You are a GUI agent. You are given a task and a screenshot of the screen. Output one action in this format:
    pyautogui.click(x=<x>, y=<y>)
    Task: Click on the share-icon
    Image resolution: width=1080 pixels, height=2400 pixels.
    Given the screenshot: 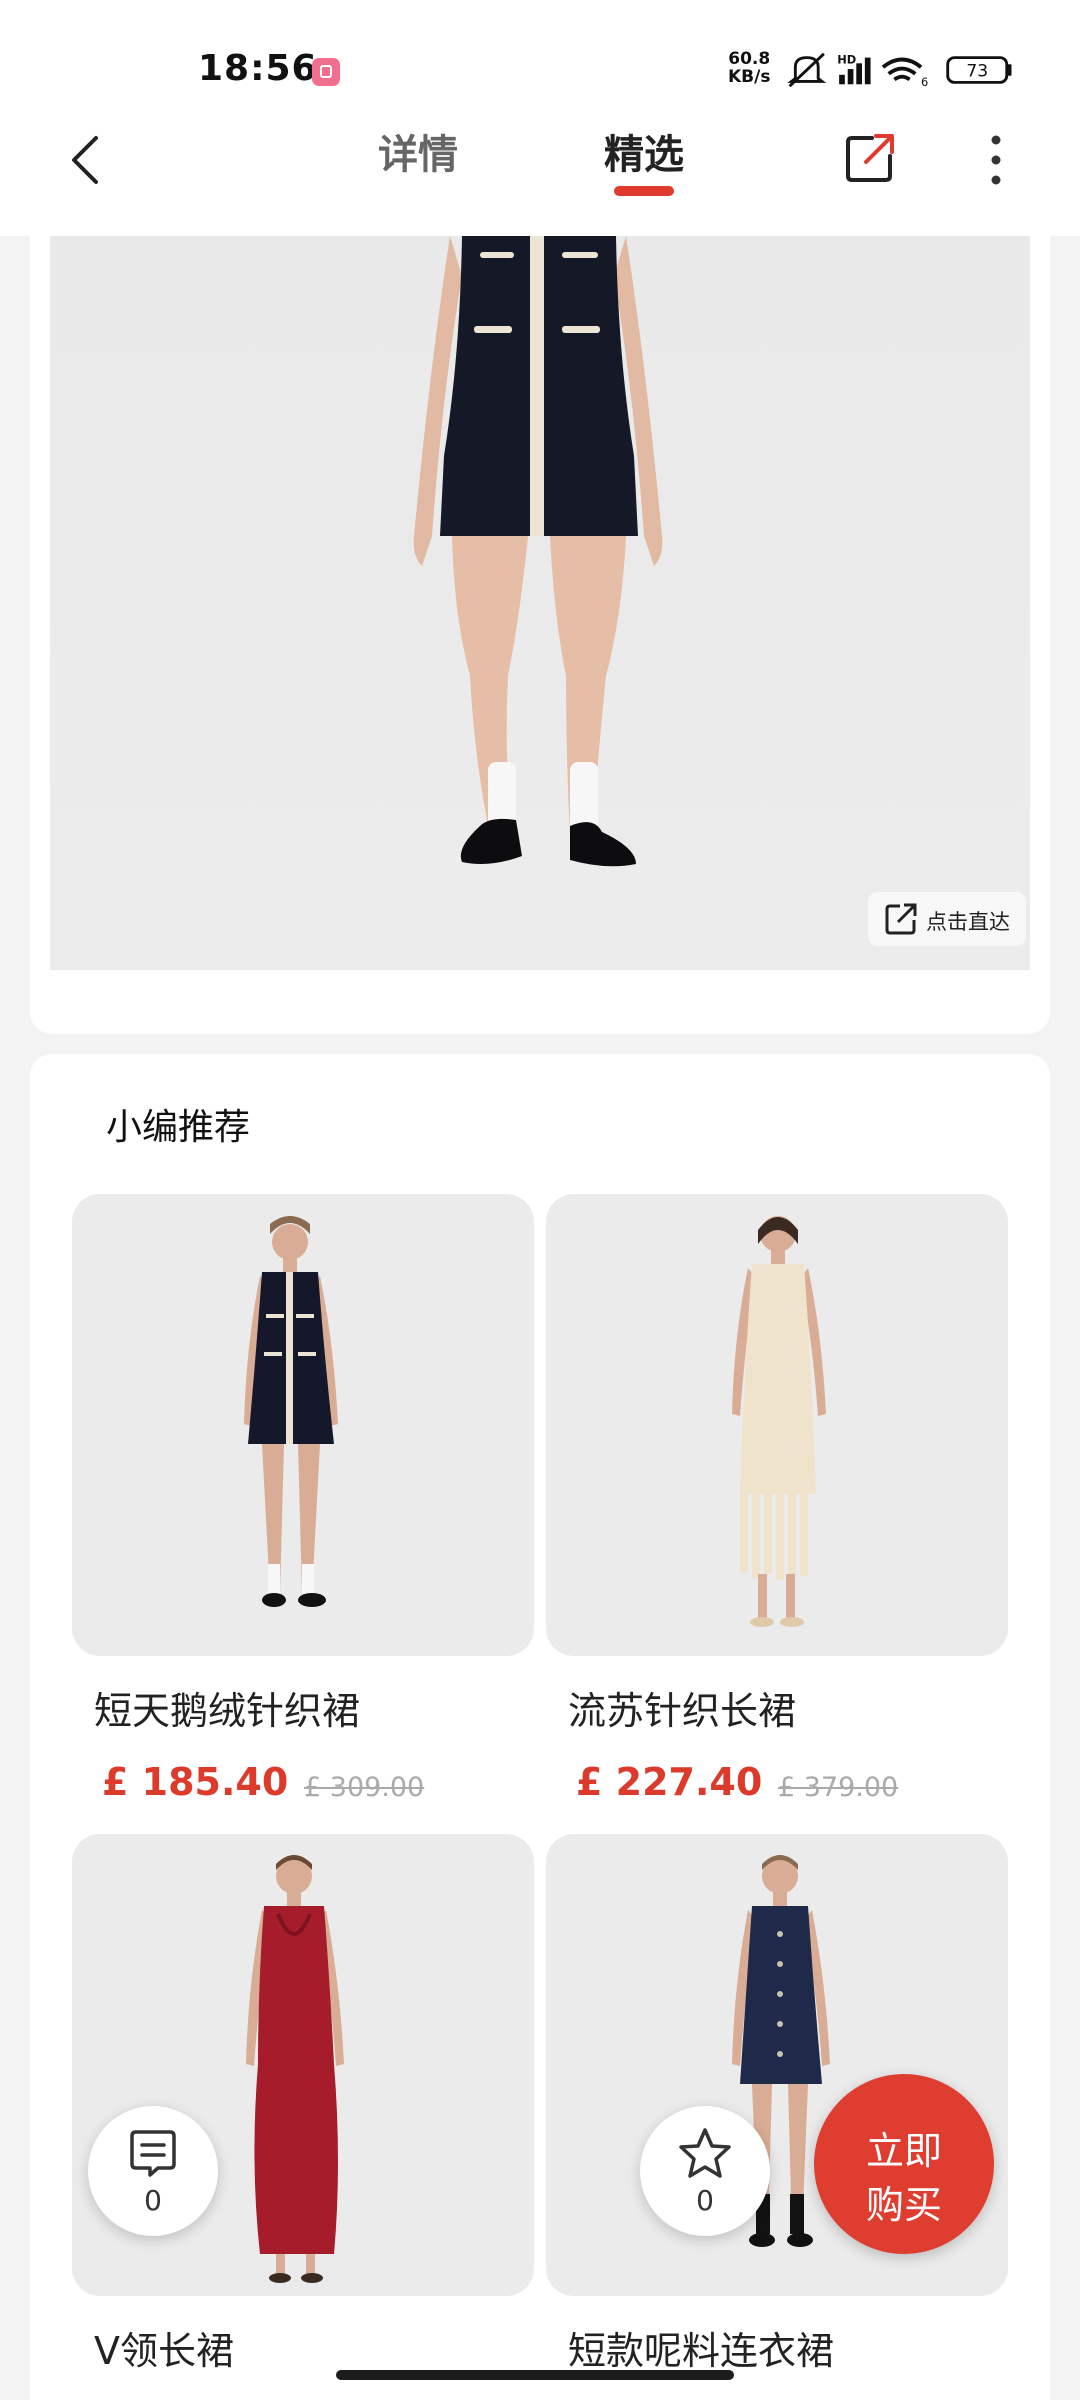 What is the action you would take?
    pyautogui.click(x=870, y=158)
    